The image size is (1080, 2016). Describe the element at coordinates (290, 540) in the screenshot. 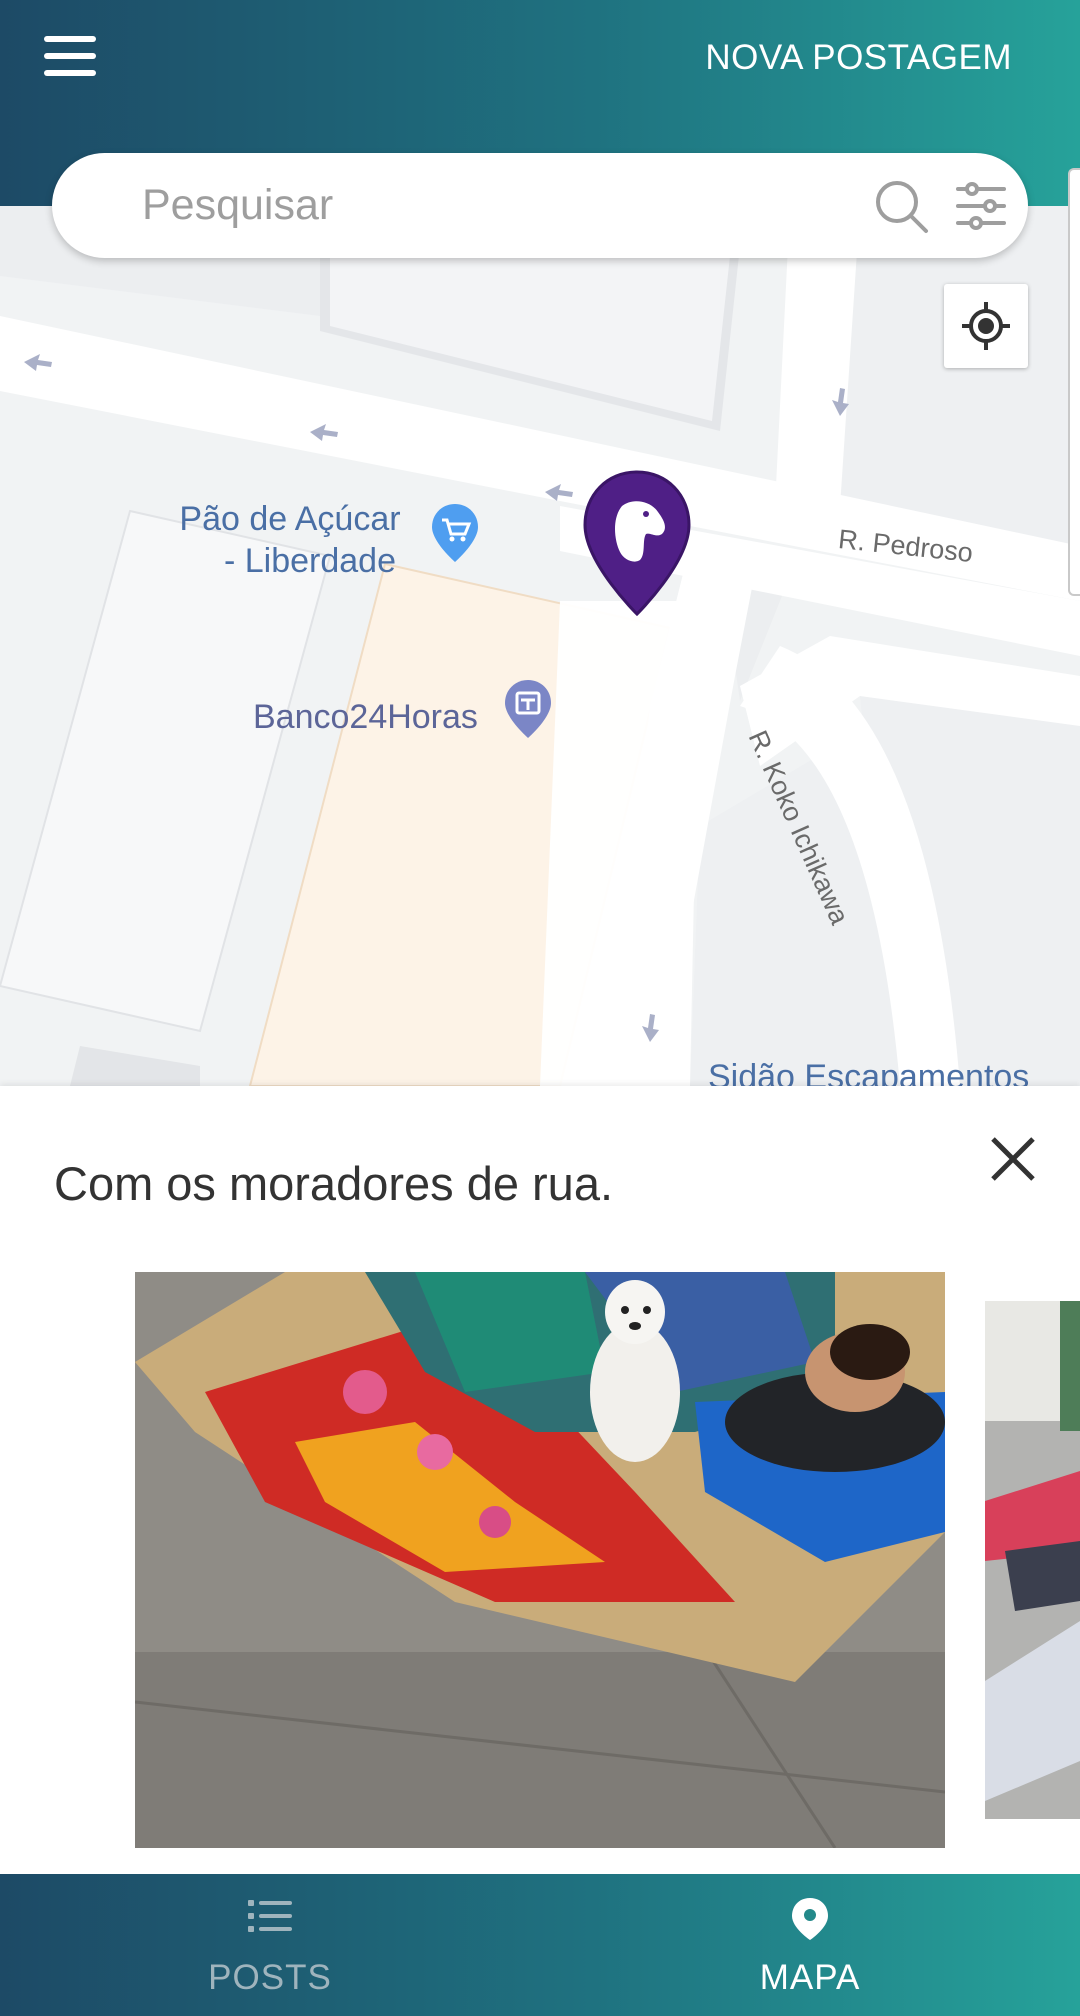

I see `poi-supermarket-label: Pão de Açúcar - Liberdade` at that location.